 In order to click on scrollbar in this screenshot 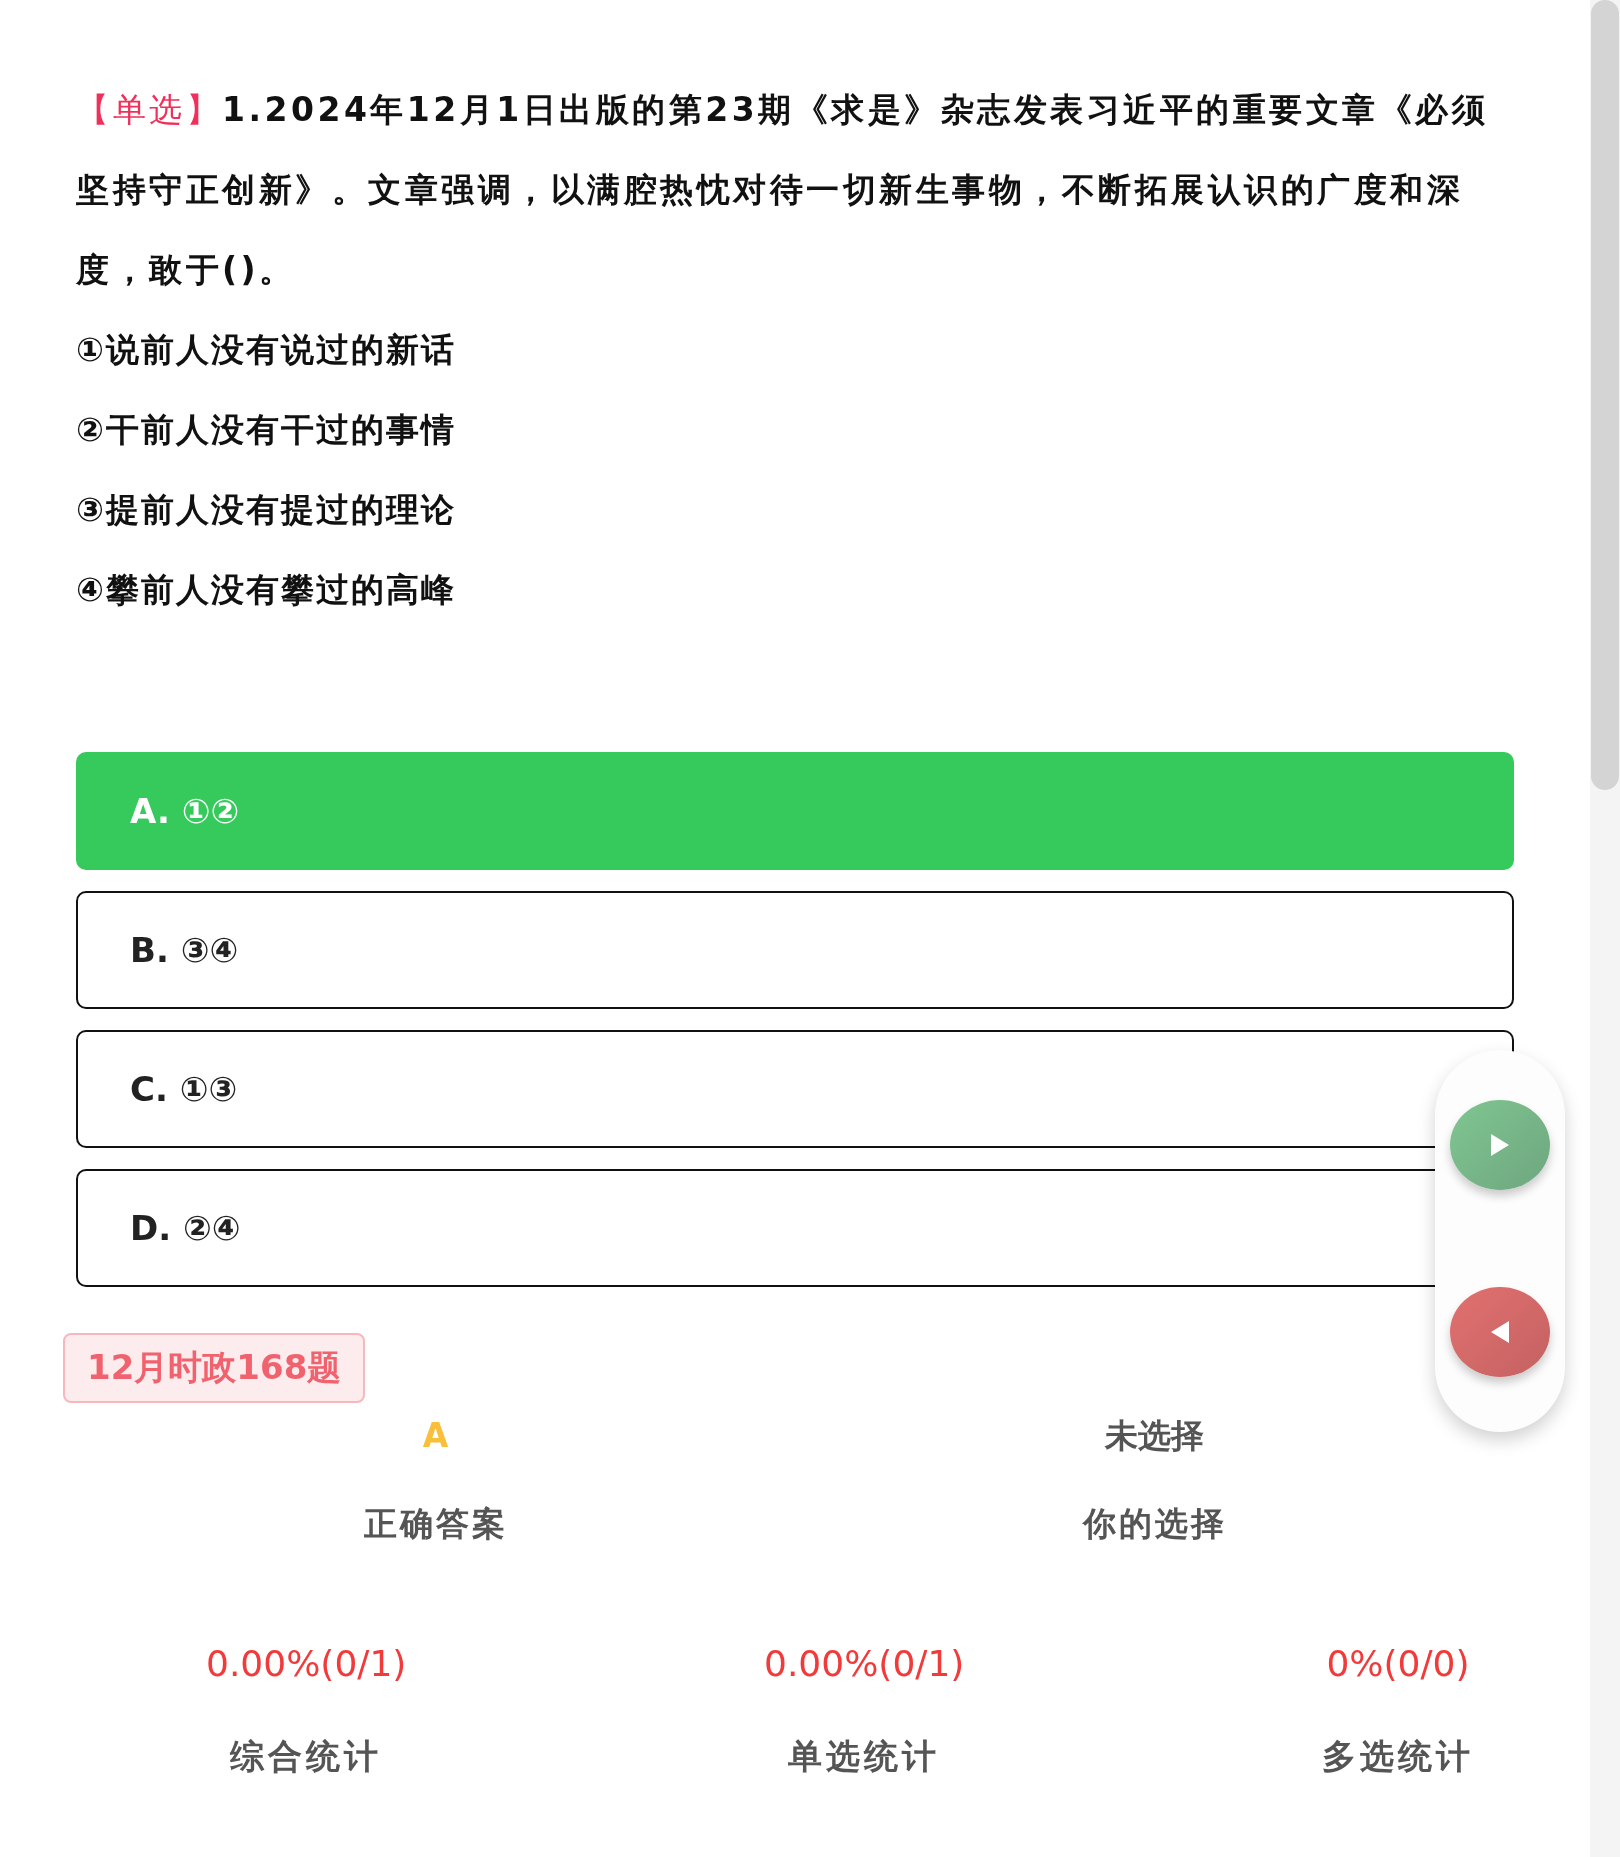, I will do `click(1605, 928)`.